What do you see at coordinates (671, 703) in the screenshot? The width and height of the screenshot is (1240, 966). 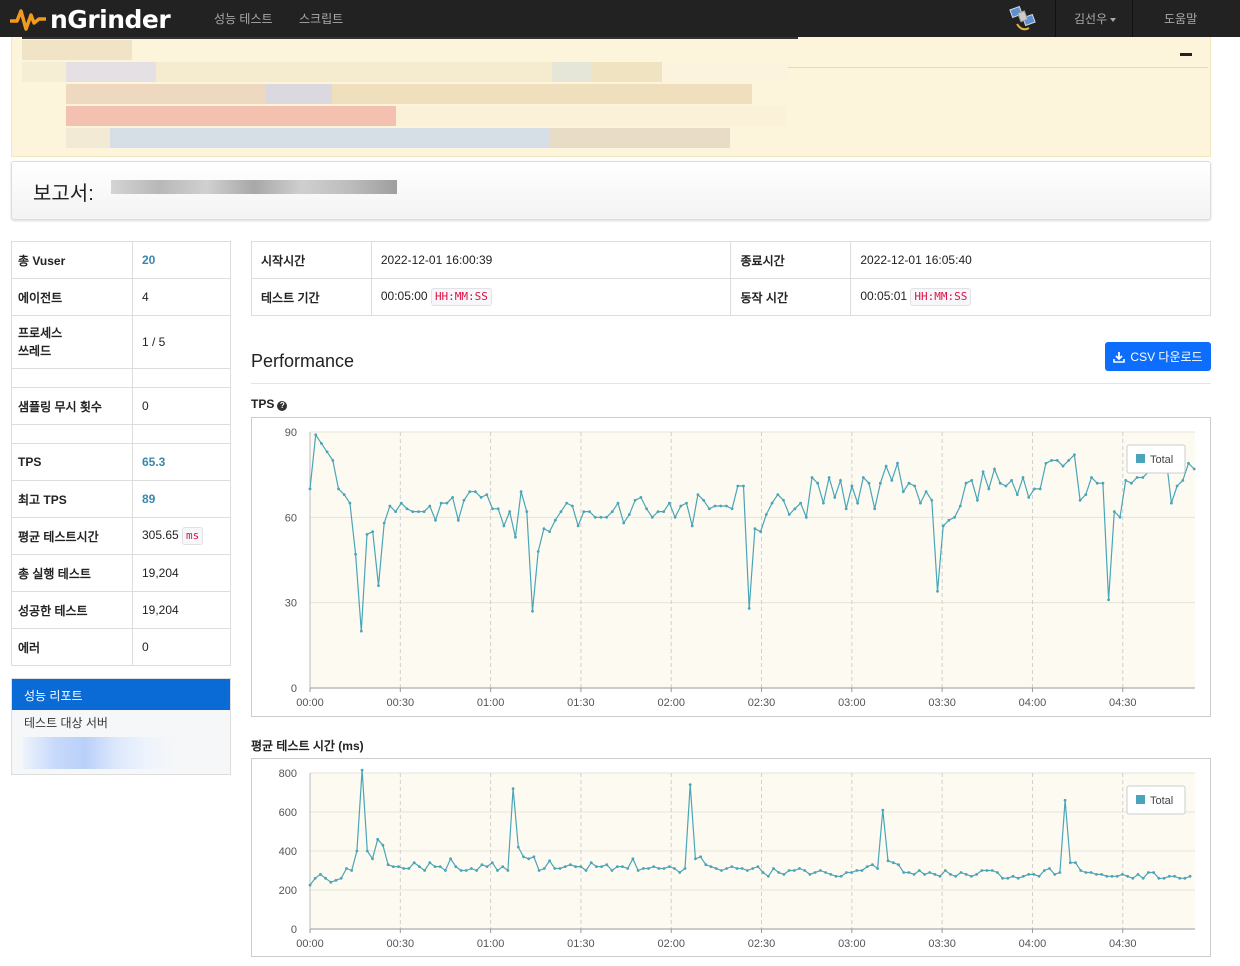 I see `x-tick-label: 02:00` at bounding box center [671, 703].